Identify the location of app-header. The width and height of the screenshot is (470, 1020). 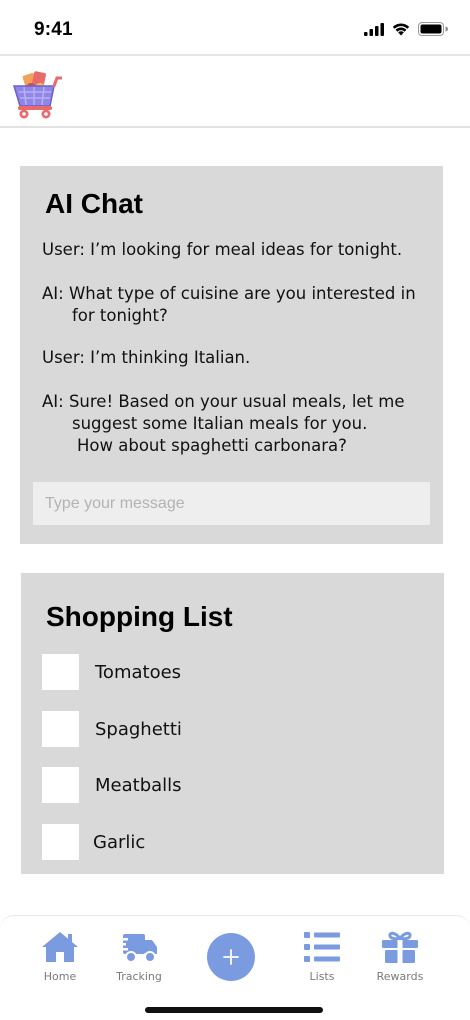
(235, 93).